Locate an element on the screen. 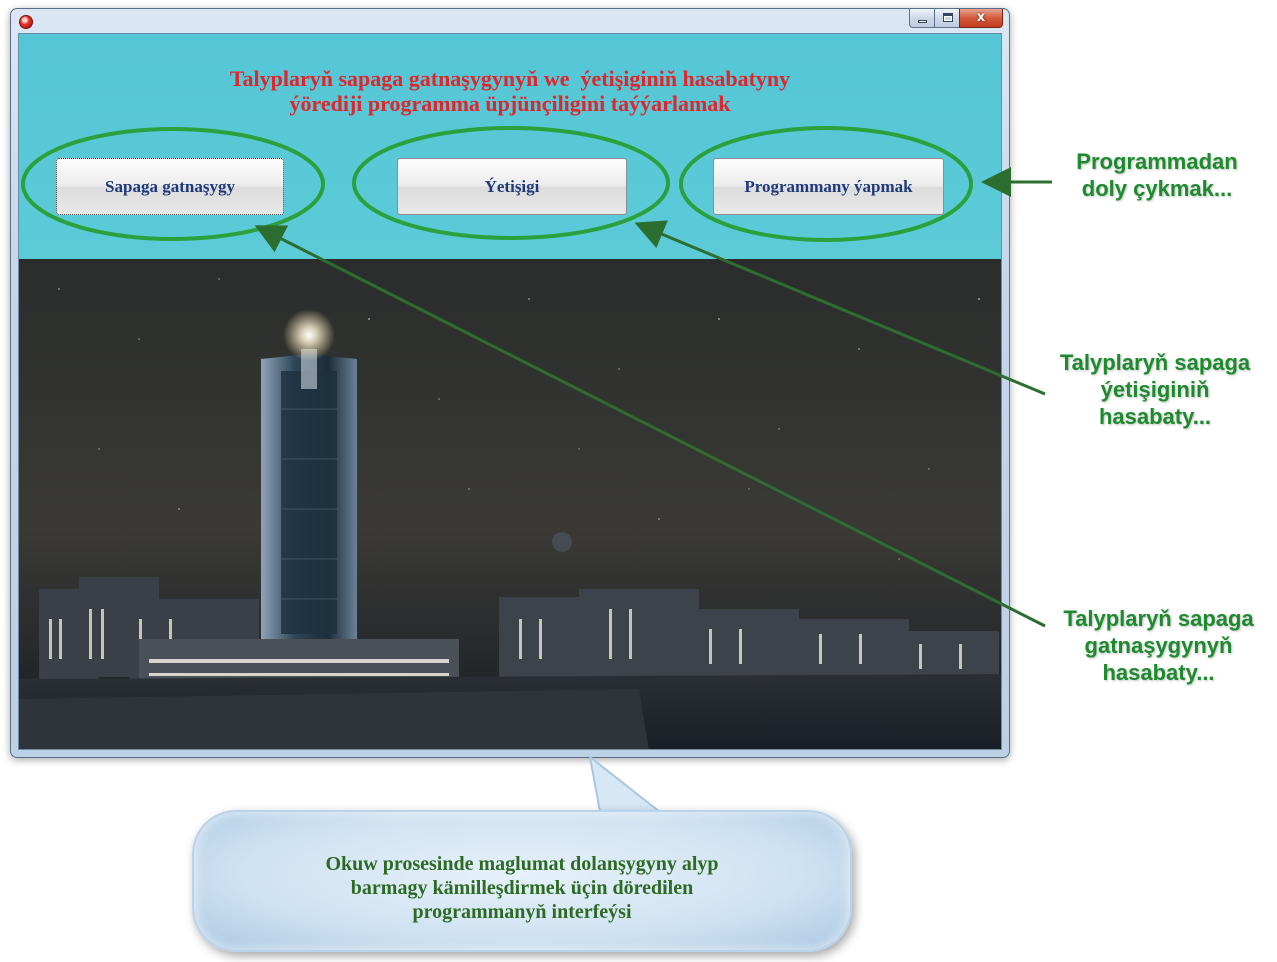 This screenshot has height=962, width=1277. maximize-icon is located at coordinates (948, 17).